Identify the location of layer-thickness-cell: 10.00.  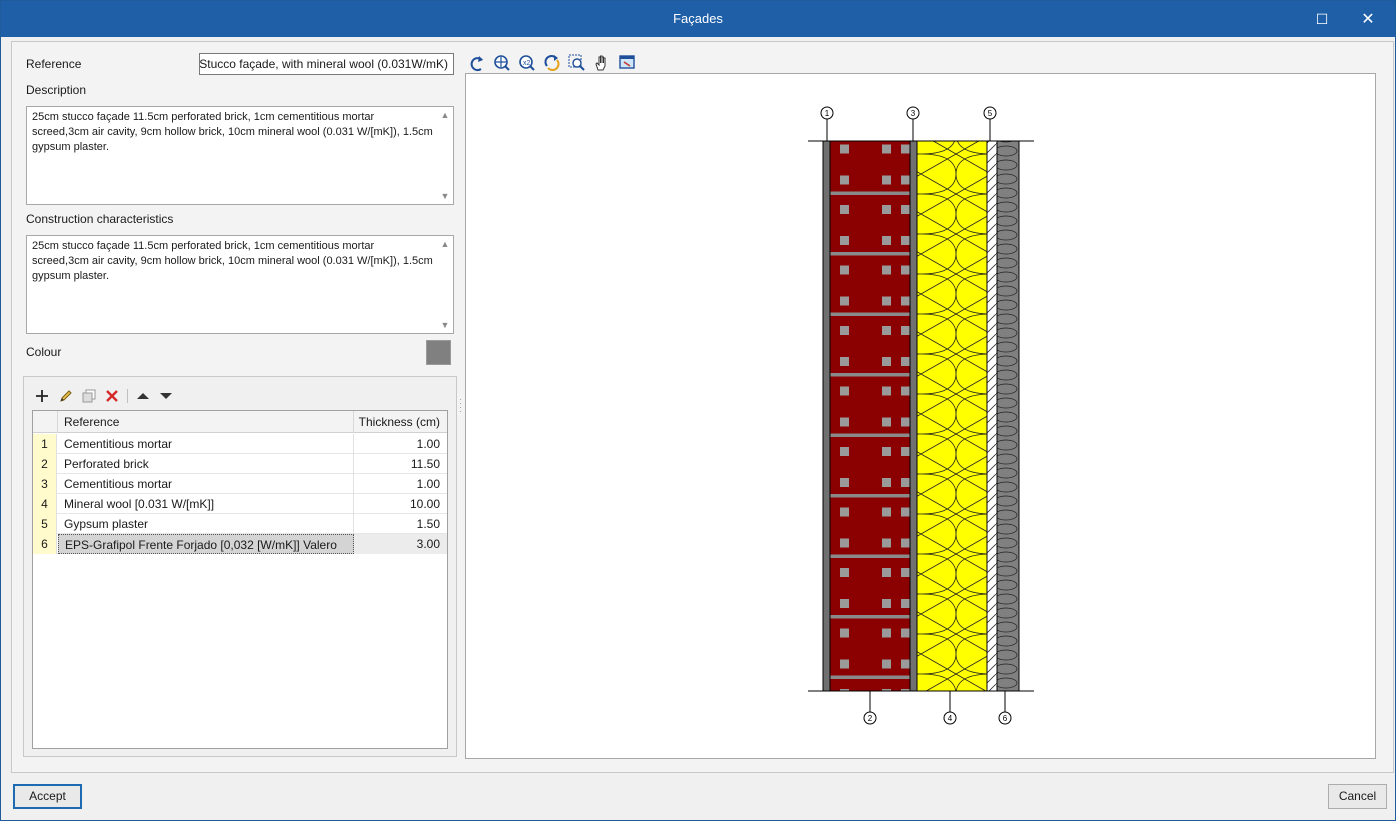
(400, 504).